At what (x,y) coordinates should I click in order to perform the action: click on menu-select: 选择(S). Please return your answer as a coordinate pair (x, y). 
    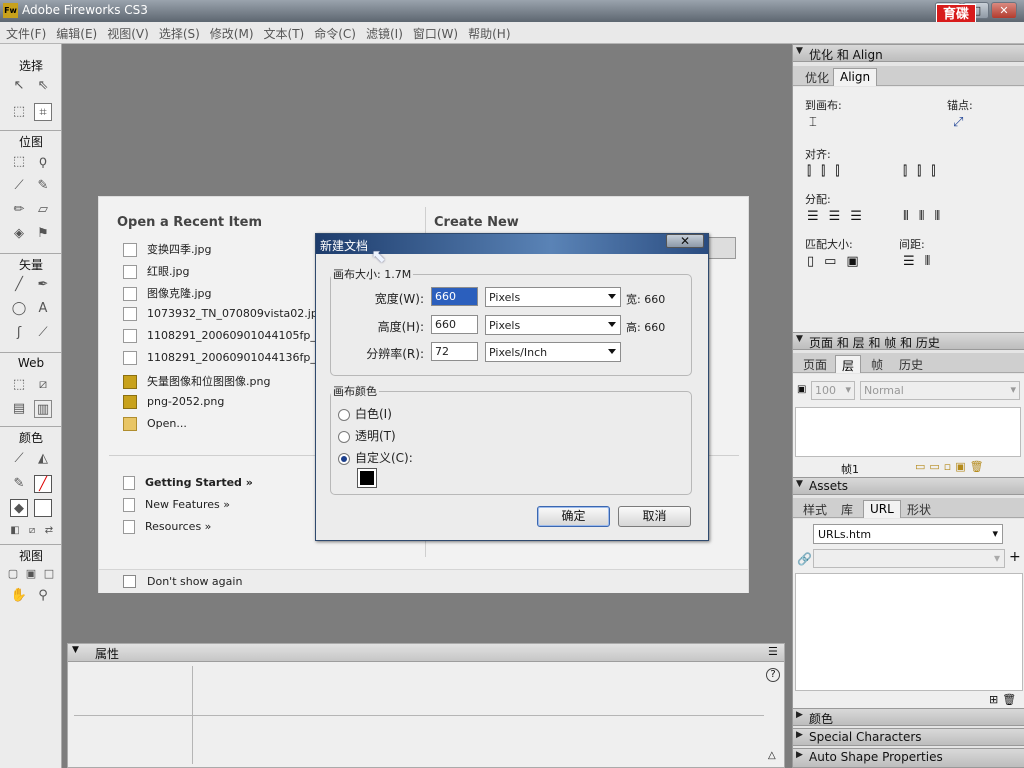
    Looking at the image, I should click on (179, 32).